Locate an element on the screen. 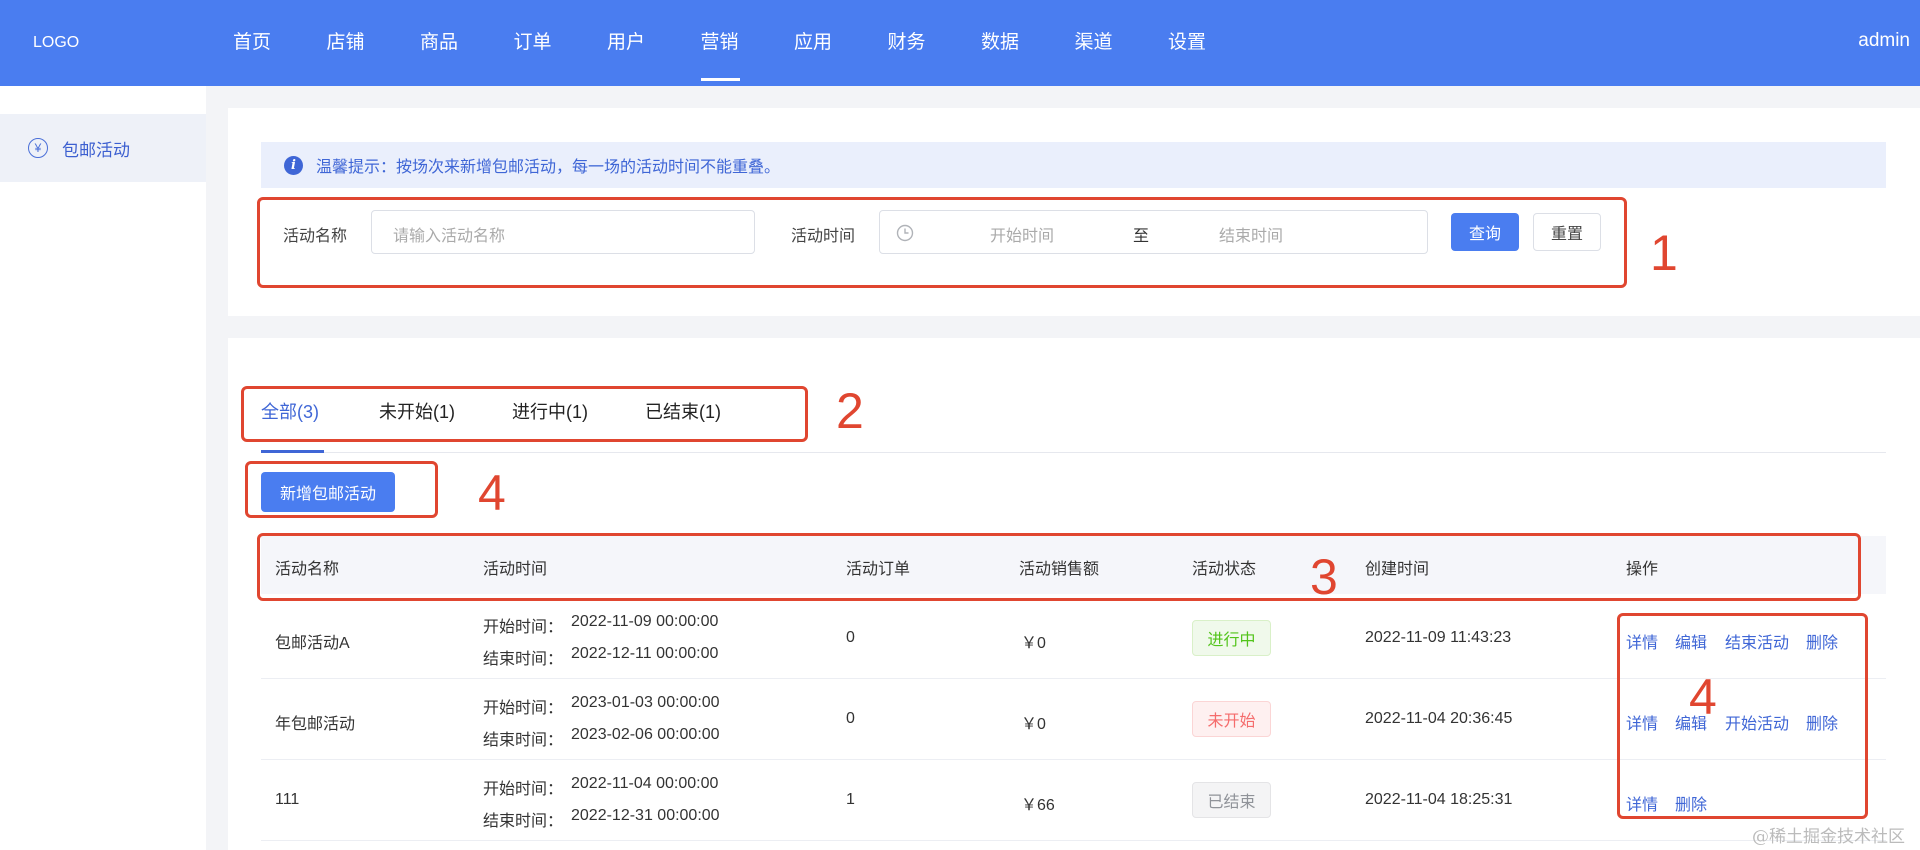  row-2-sales: ￥0 is located at coordinates (1033, 724).